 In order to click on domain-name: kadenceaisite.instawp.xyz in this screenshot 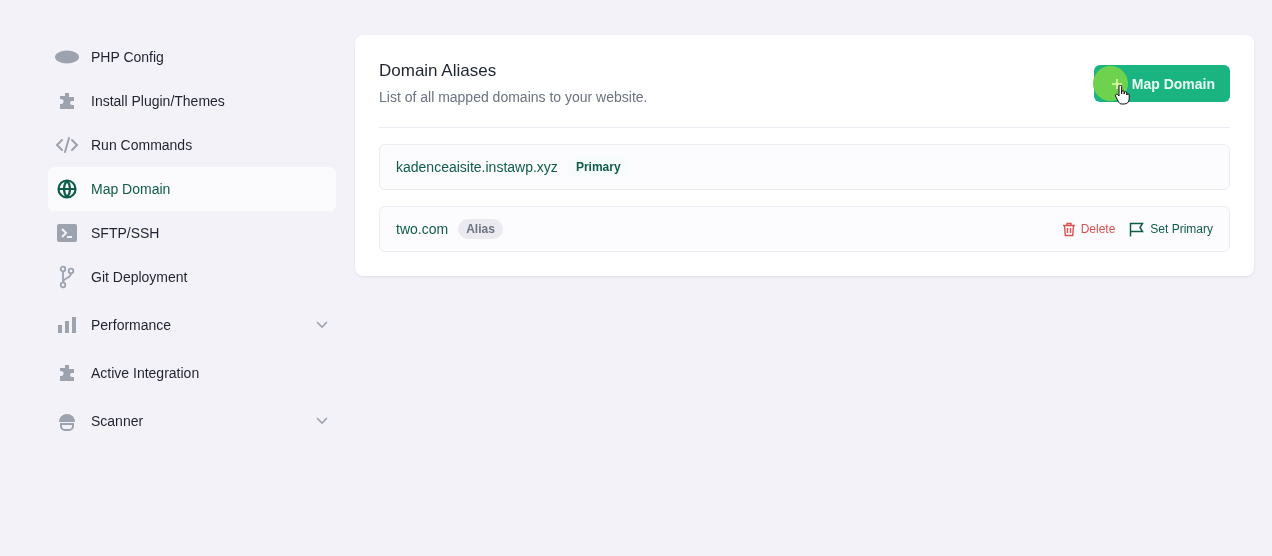, I will do `click(477, 167)`.